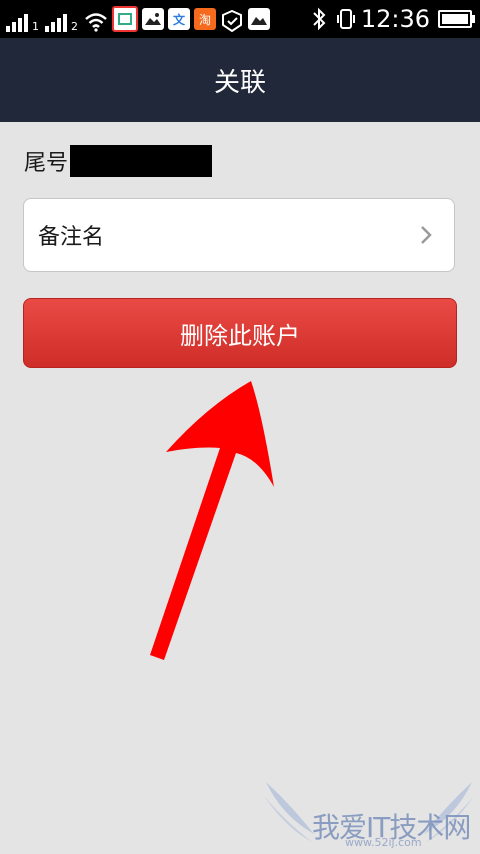  I want to click on watermark-url: www.52ij.com, so click(383, 842).